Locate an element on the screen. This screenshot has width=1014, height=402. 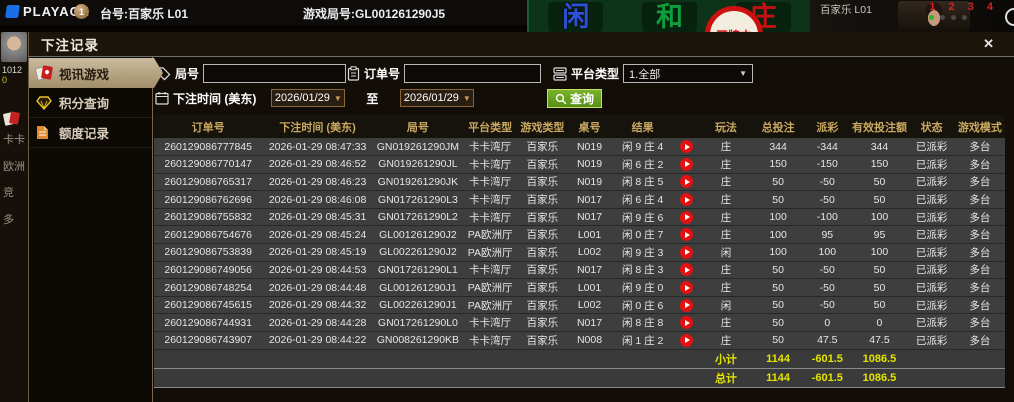
grand-total-valid-bet: 1086.5 is located at coordinates (879, 377).